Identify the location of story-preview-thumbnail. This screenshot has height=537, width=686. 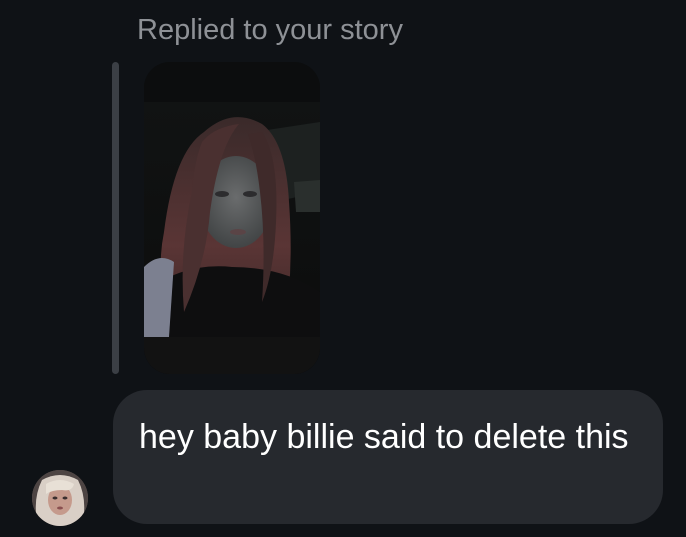
(232, 218).